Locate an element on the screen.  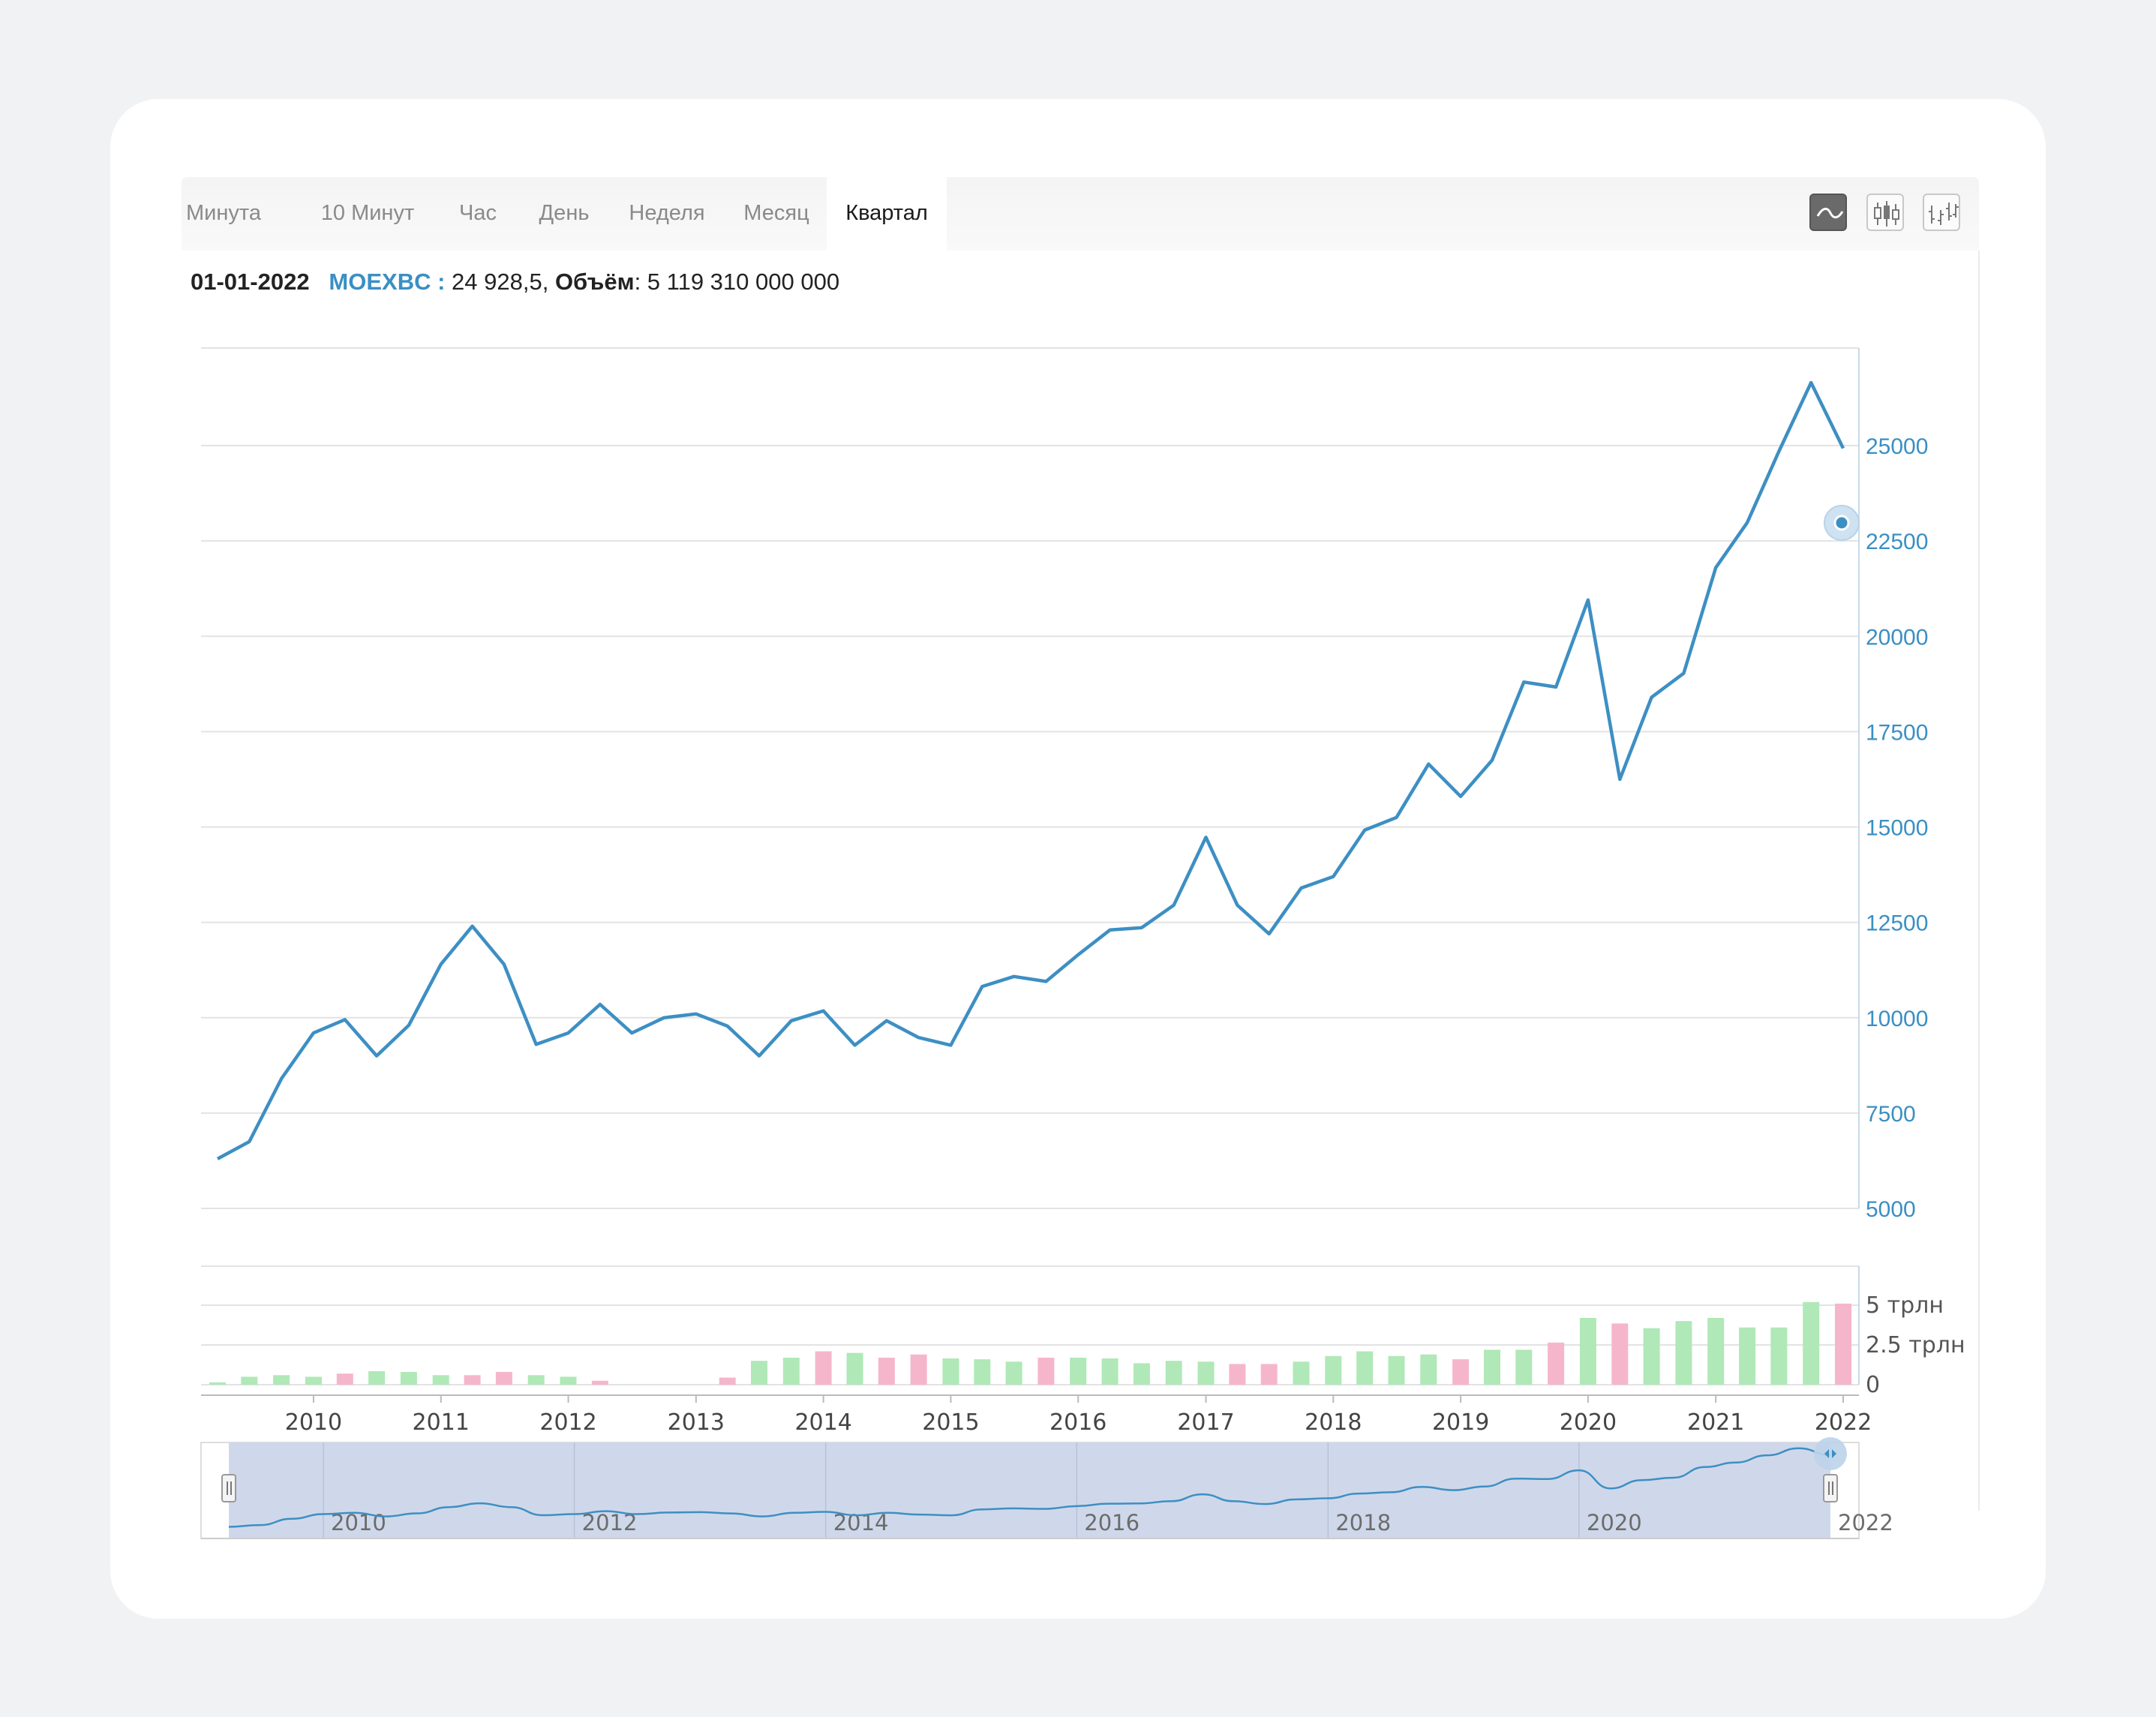
price-tick-label: 15000 is located at coordinates (1897, 828).